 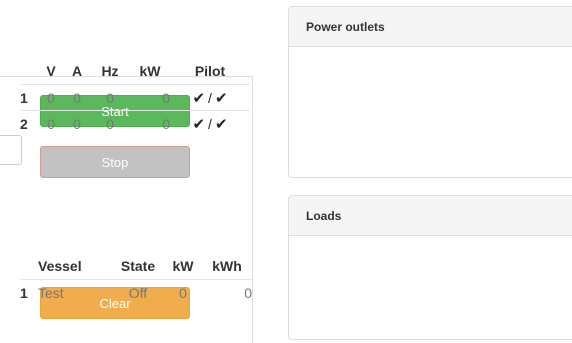 What do you see at coordinates (29, 123) in the screenshot?
I see `outlet-id: 2` at bounding box center [29, 123].